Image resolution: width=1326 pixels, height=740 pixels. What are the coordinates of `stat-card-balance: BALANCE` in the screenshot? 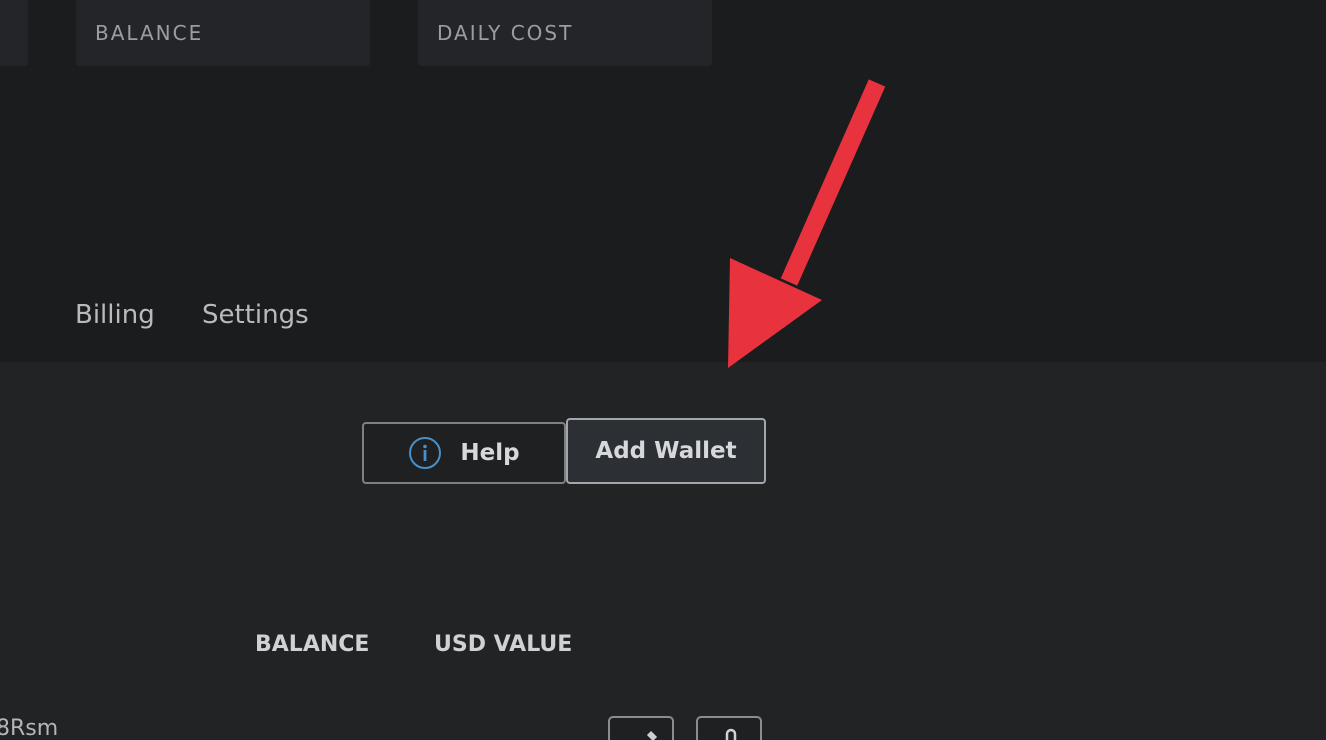 It's located at (223, 33).